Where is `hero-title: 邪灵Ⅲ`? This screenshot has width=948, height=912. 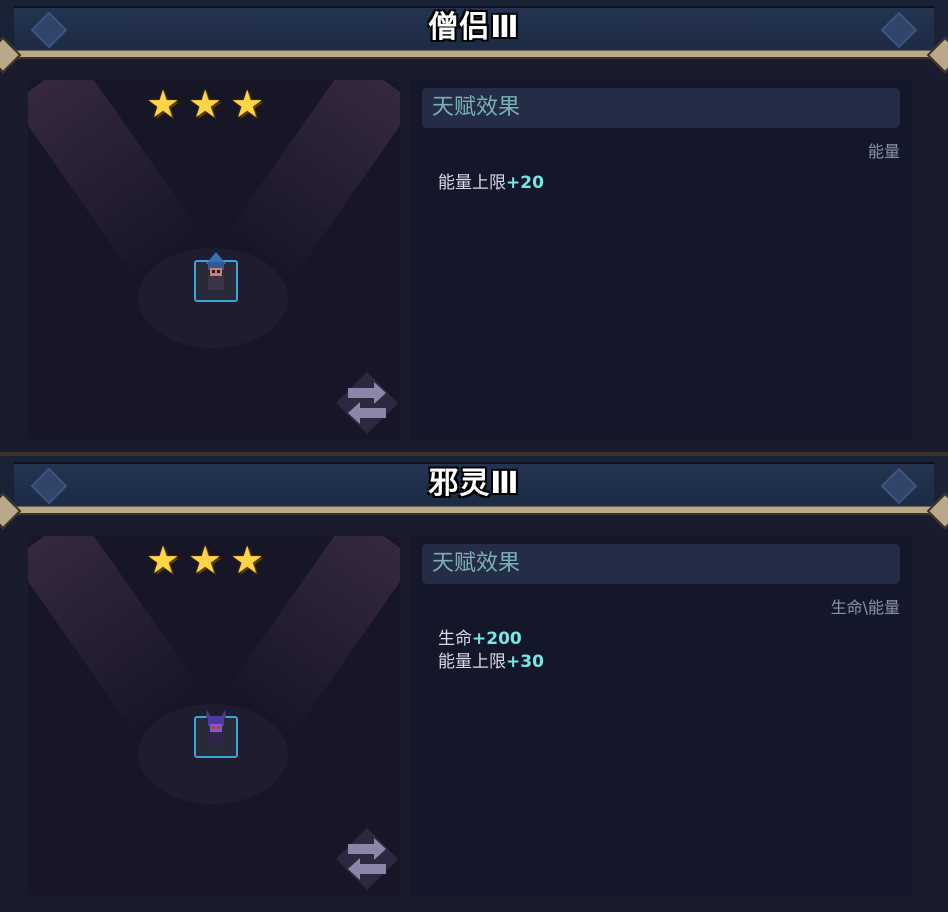 hero-title: 邪灵Ⅲ is located at coordinates (474, 483).